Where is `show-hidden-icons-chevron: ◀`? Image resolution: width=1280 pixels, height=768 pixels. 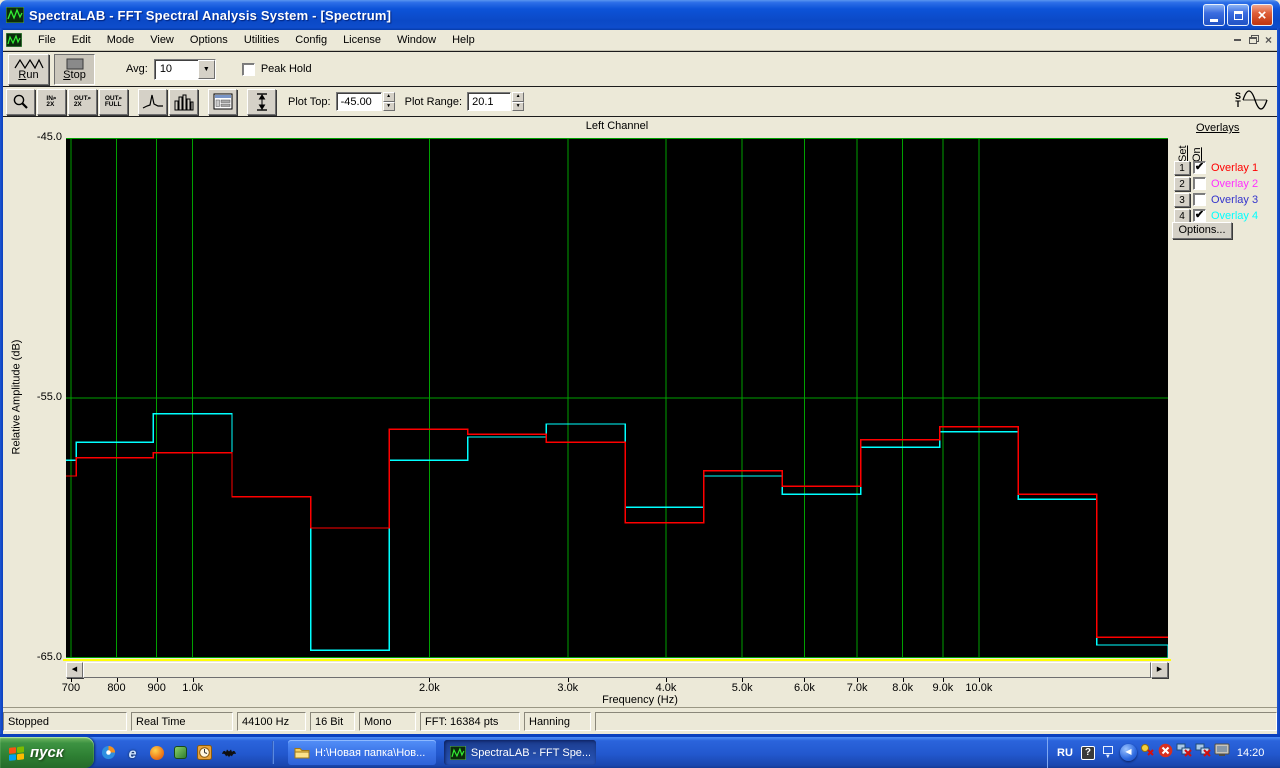 show-hidden-icons-chevron: ◀ is located at coordinates (1128, 752).